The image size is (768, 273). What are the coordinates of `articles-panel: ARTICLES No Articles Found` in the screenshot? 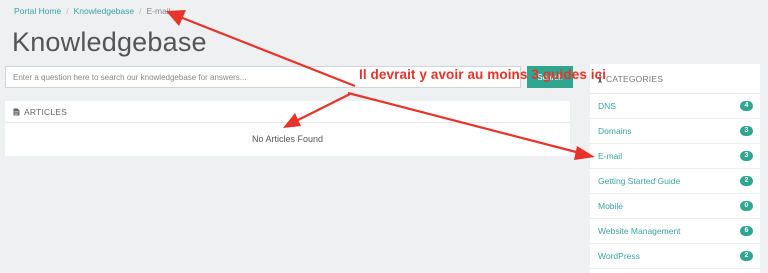 It's located at (287, 128).